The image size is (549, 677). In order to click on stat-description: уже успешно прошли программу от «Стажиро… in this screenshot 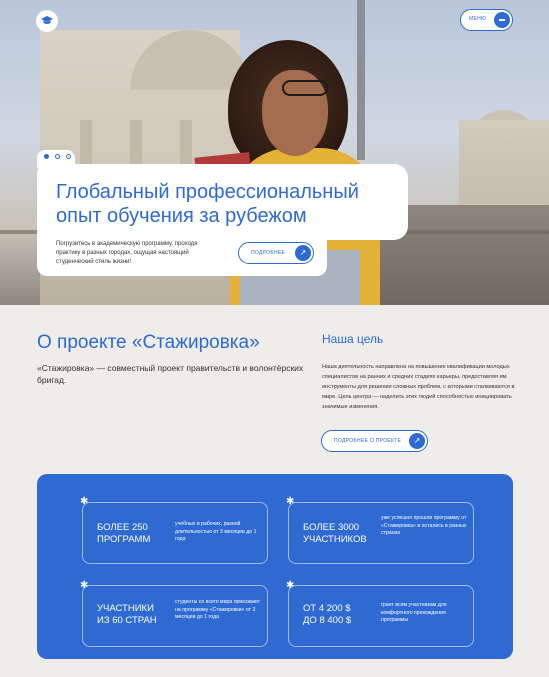, I will do `click(424, 525)`.